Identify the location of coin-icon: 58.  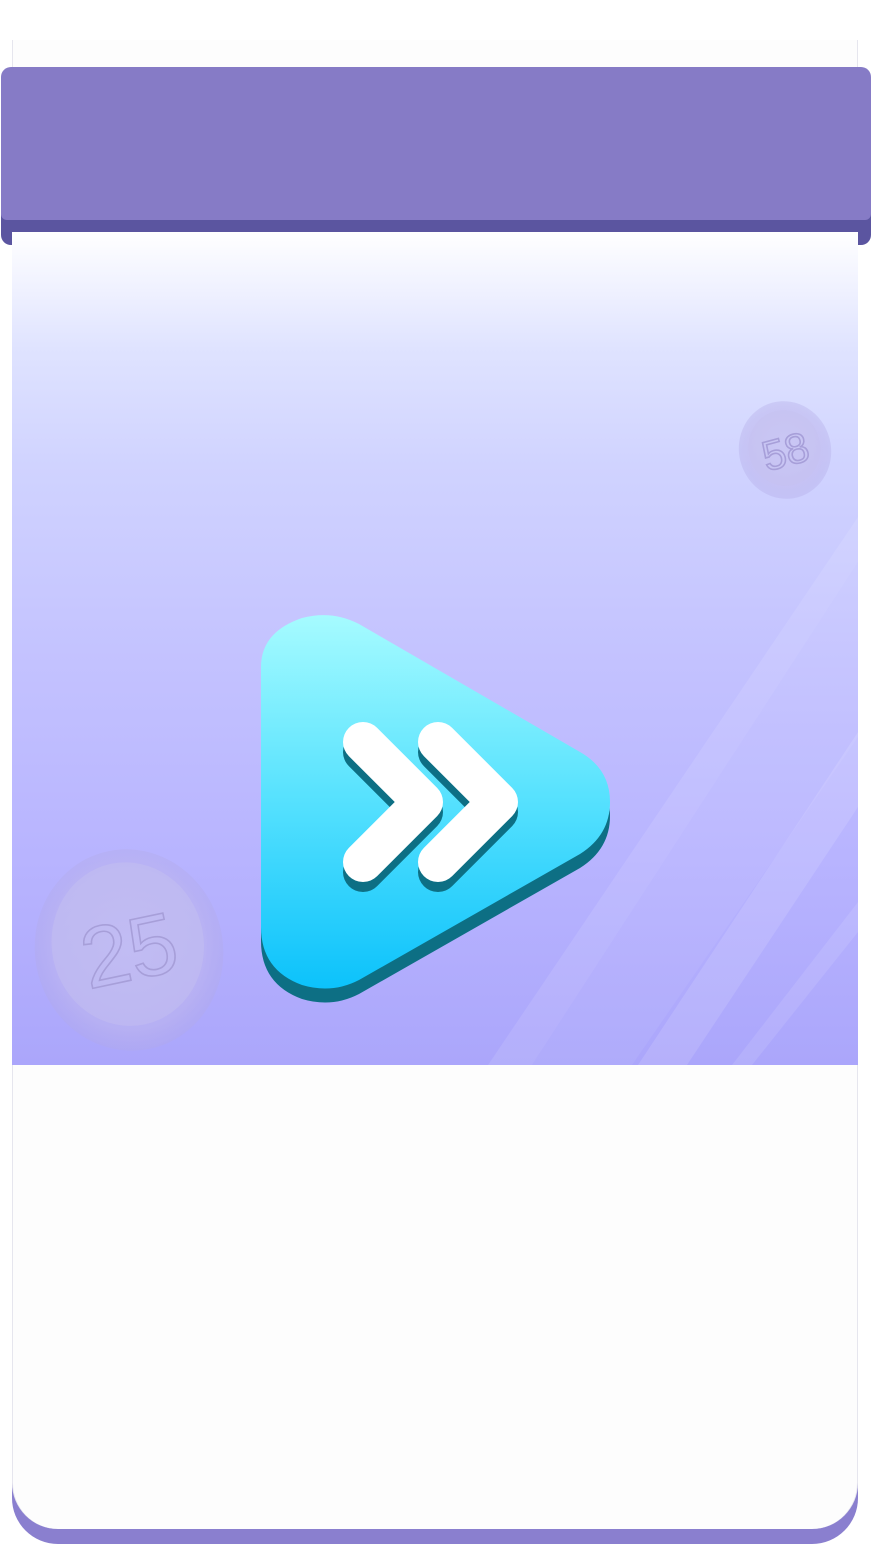
(785, 450).